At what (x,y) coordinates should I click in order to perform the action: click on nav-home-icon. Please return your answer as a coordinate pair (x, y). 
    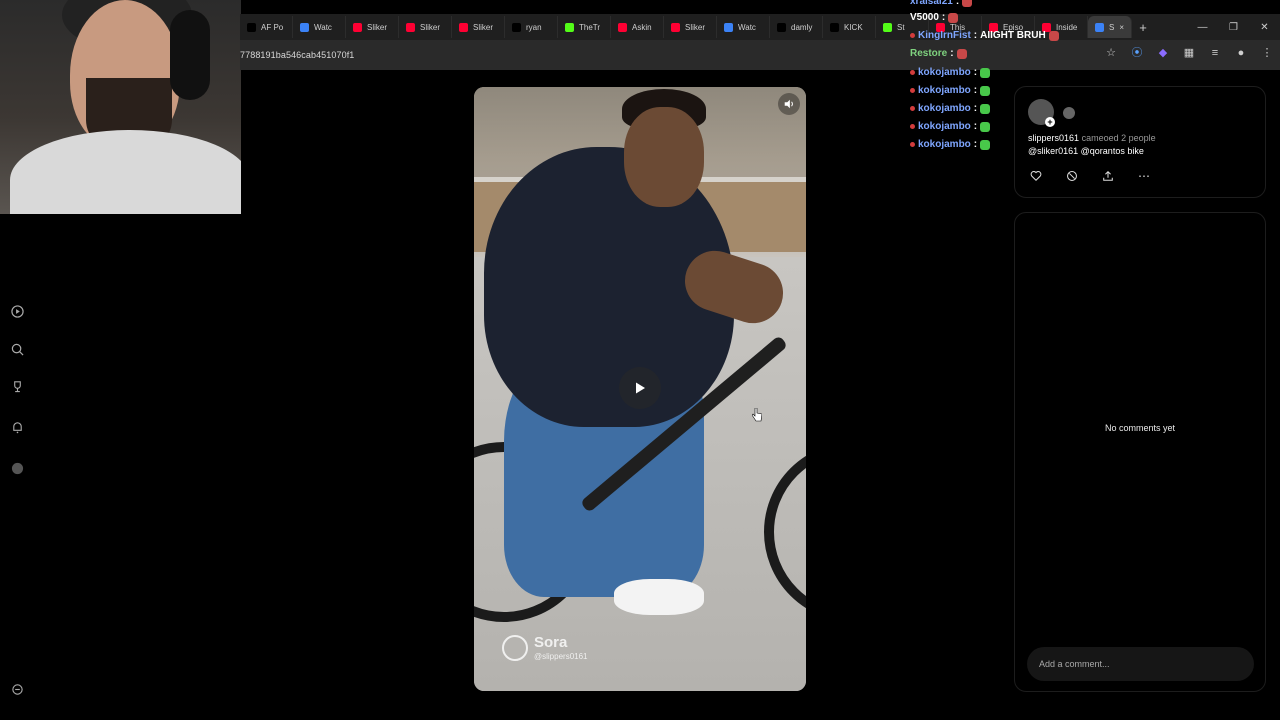
    Looking at the image, I should click on (17, 311).